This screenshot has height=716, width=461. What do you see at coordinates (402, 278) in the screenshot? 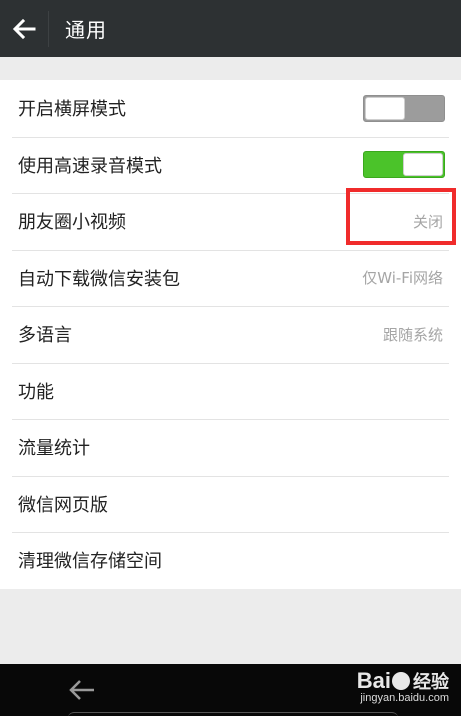
I see `setting-value: 仅Wi-Fi网络` at bounding box center [402, 278].